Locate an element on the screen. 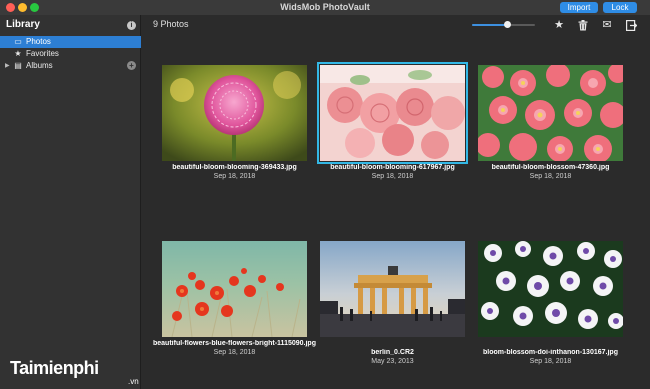 The height and width of the screenshot is (389, 650). taimienphi-watermark-logo: Taimienphi .vn is located at coordinates (89, 368).